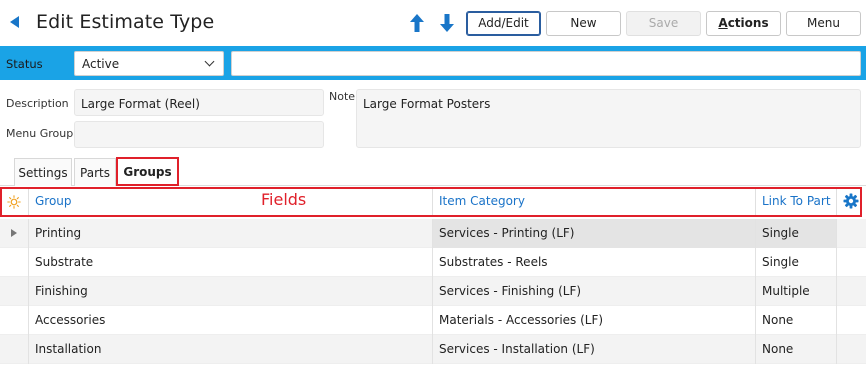 This screenshot has width=866, height=388. Describe the element at coordinates (58, 233) in the screenshot. I see `cell-group: Printing` at that location.